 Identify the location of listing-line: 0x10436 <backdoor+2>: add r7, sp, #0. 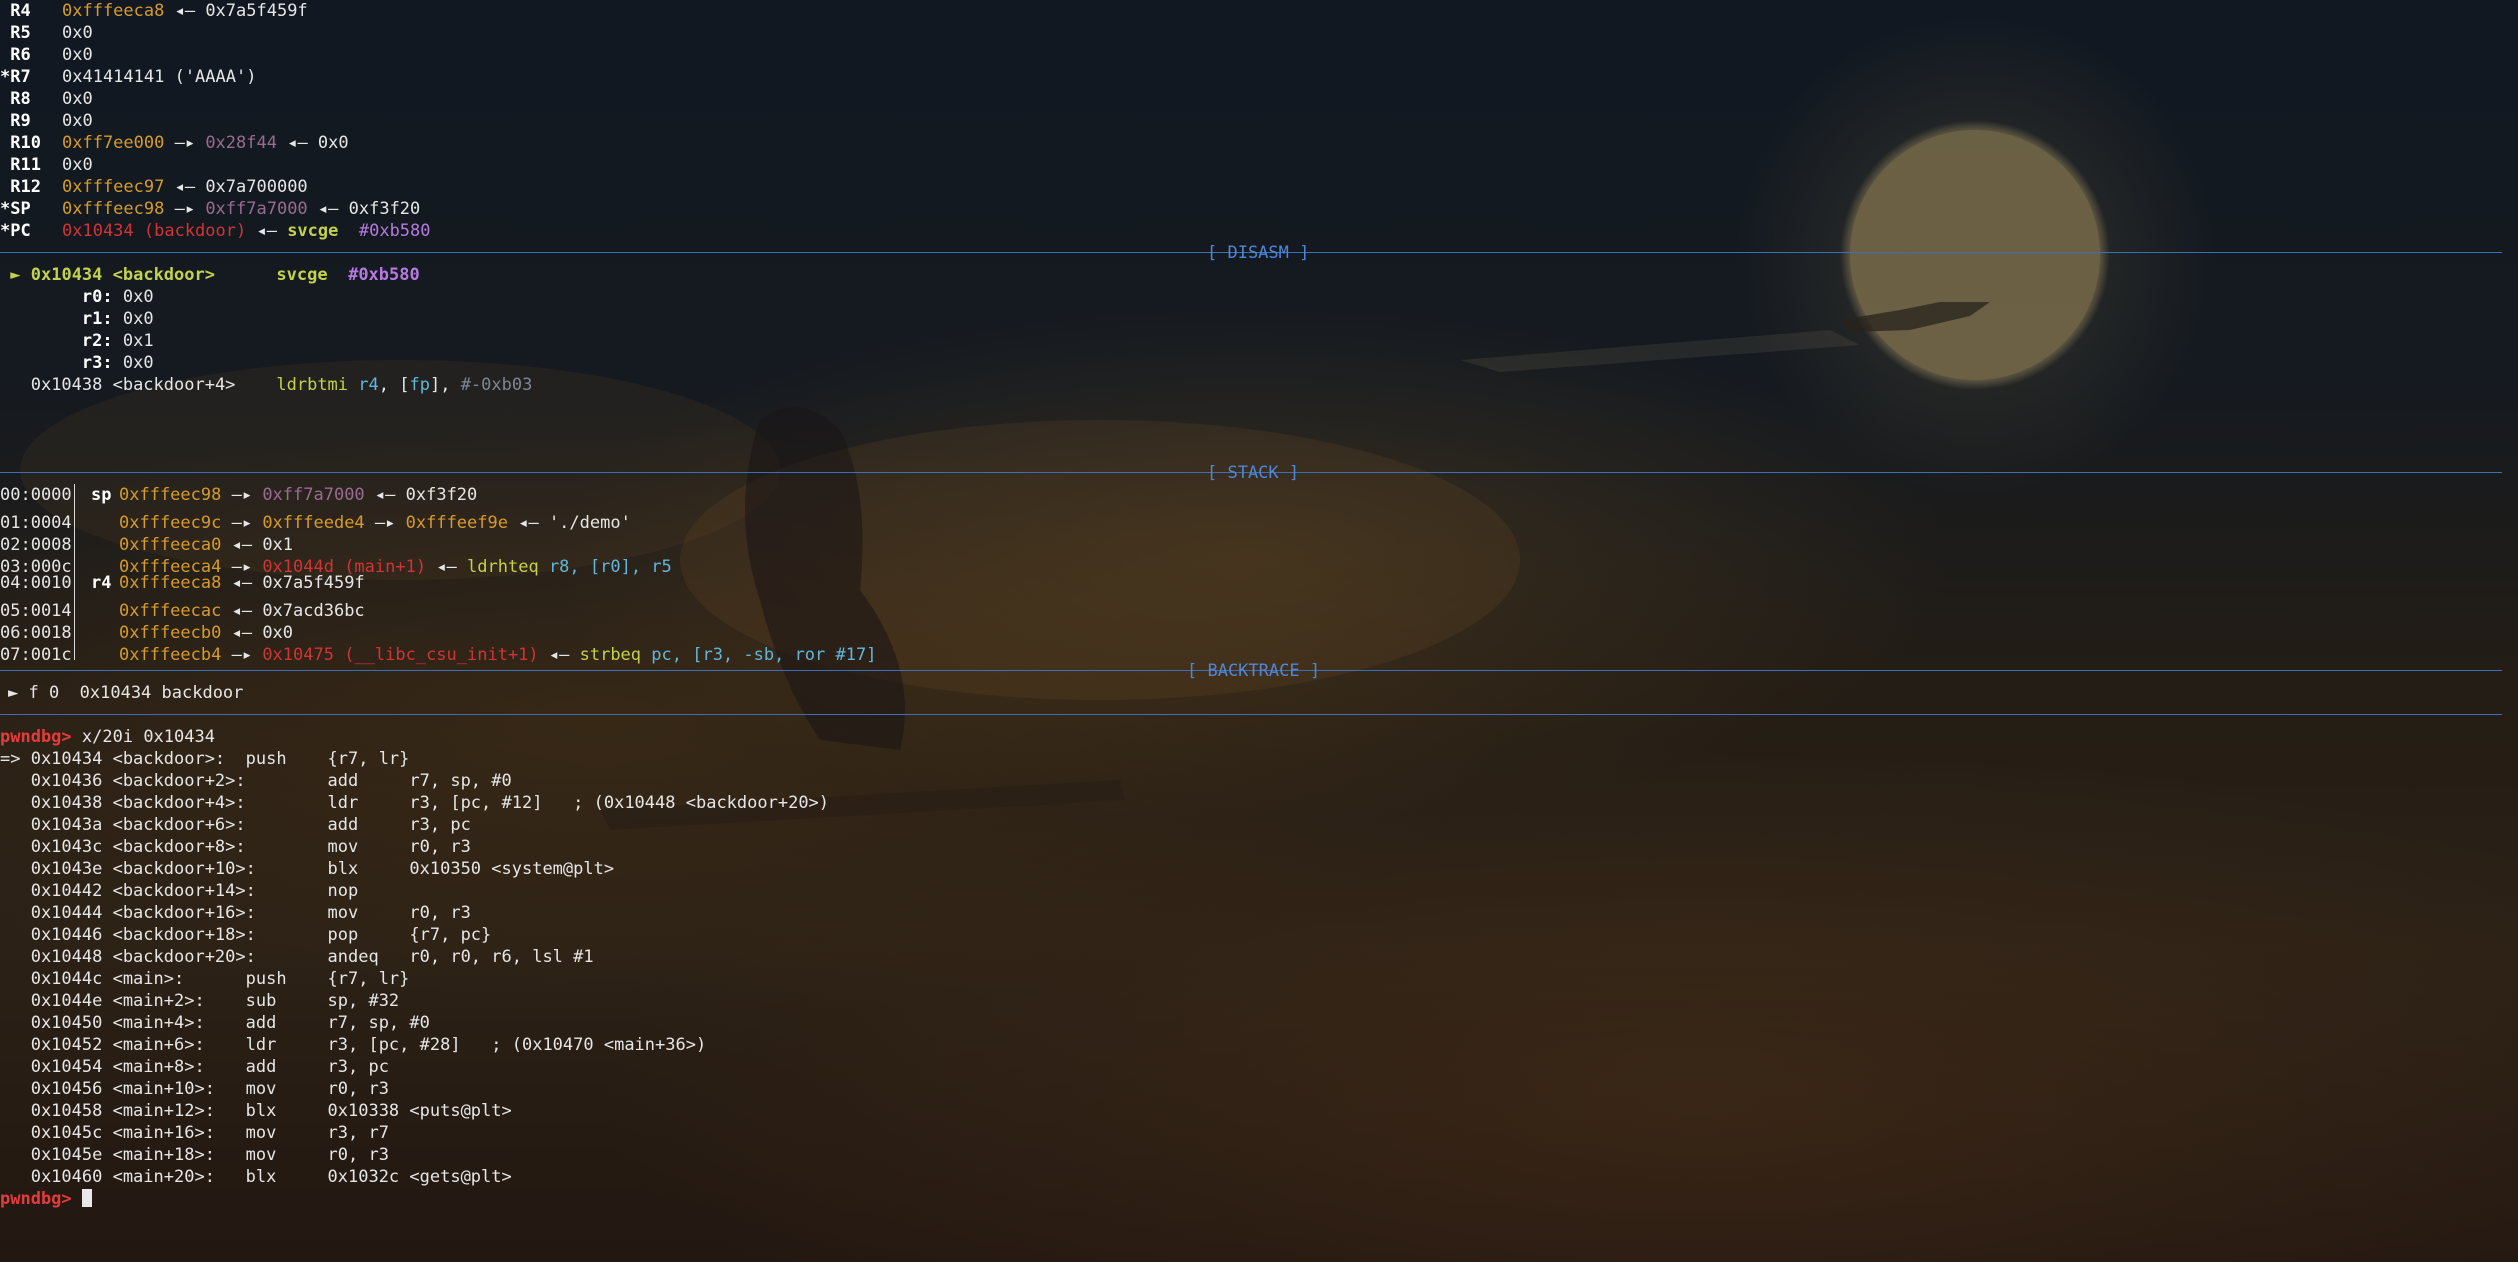
(256, 781).